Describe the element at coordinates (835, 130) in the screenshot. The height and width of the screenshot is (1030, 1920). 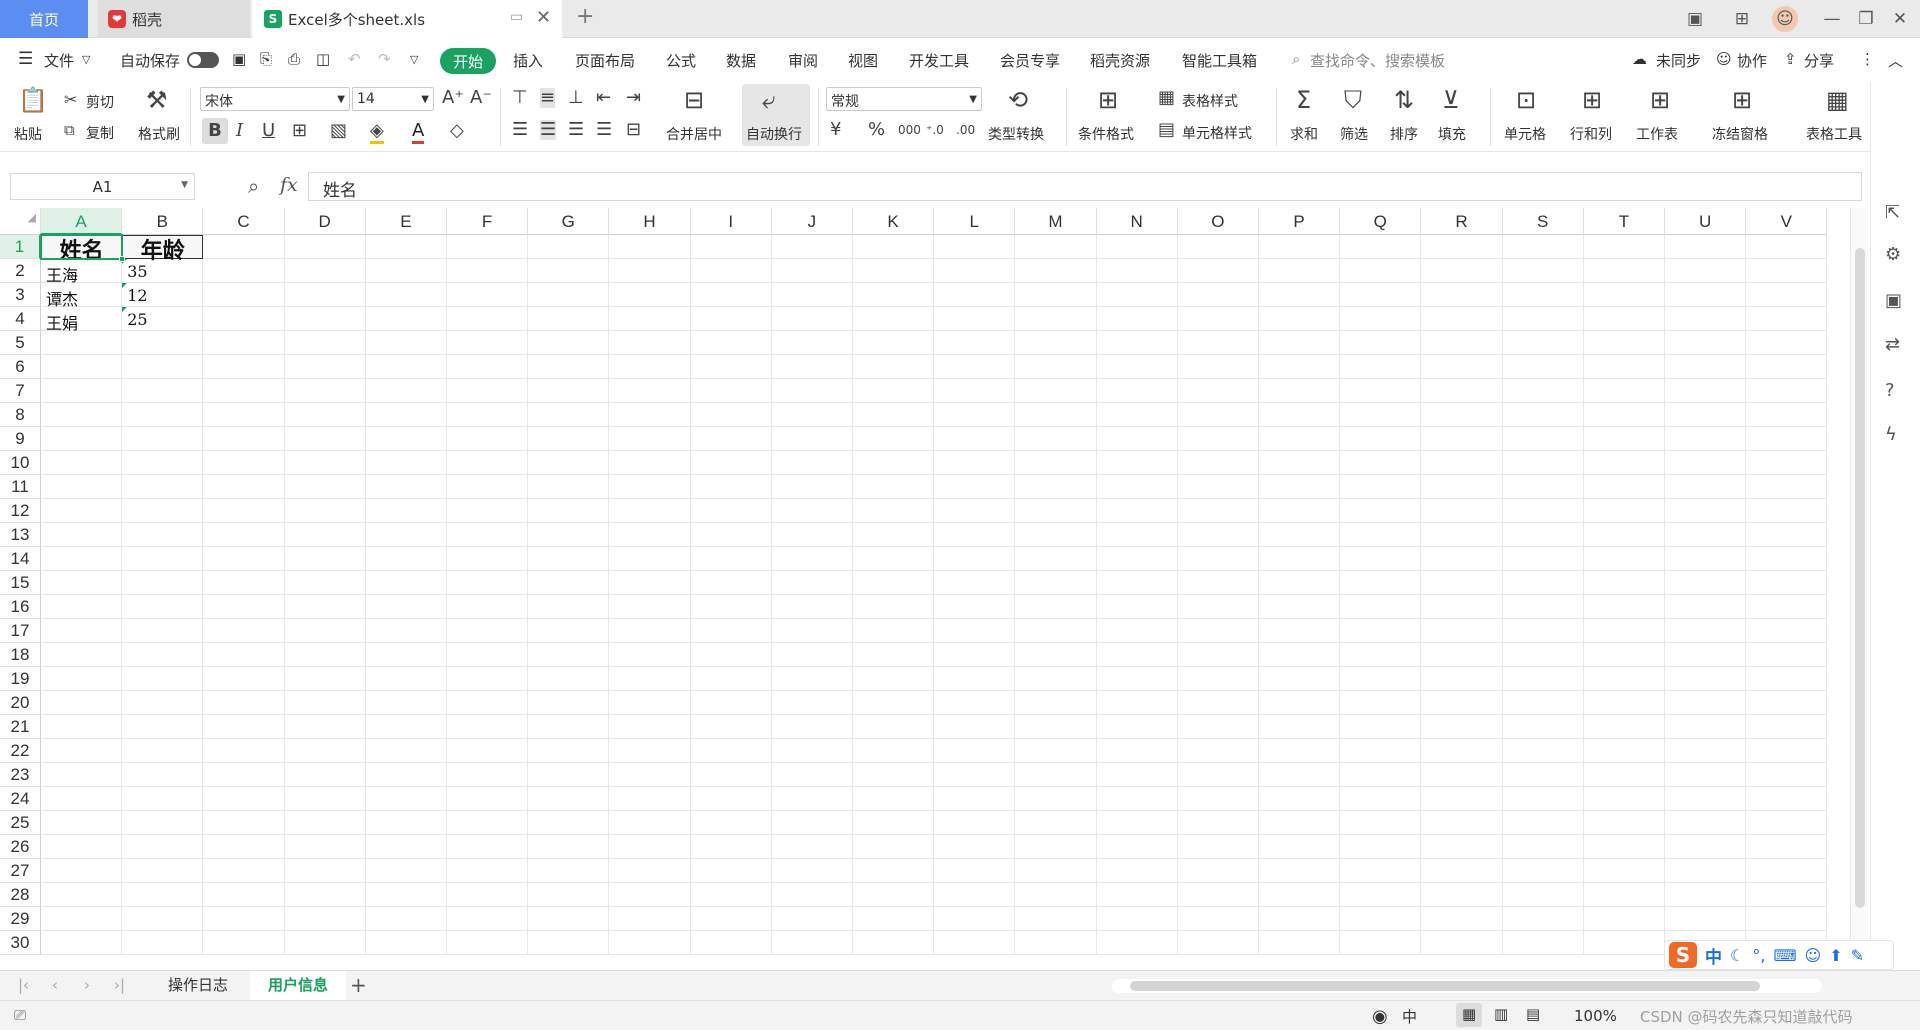
I see `currency-icon: ¥` at that location.